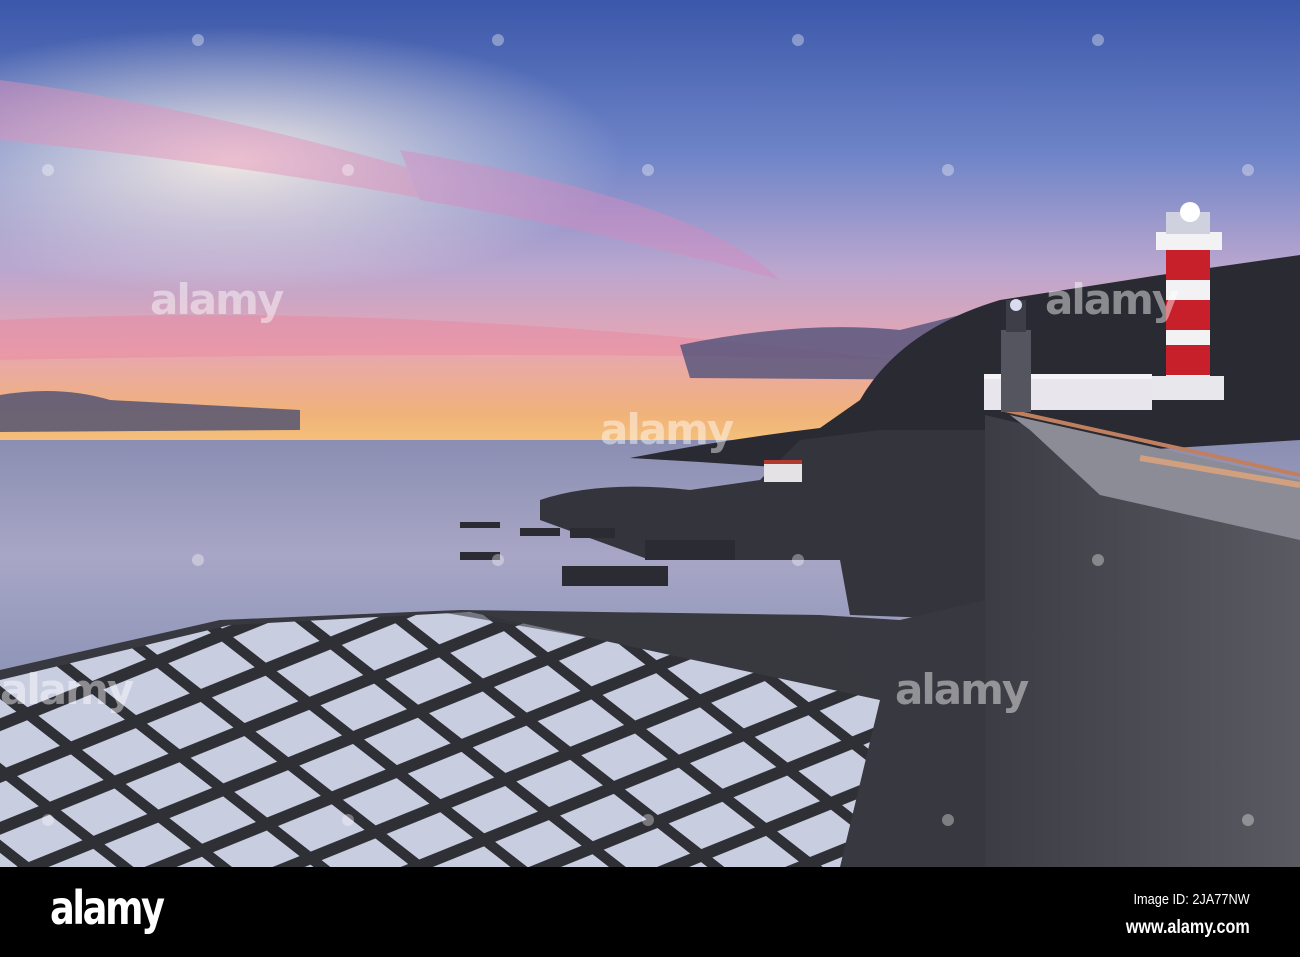 Image resolution: width=1300 pixels, height=957 pixels. I want to click on site-url: www.alamy.com, so click(1188, 927).